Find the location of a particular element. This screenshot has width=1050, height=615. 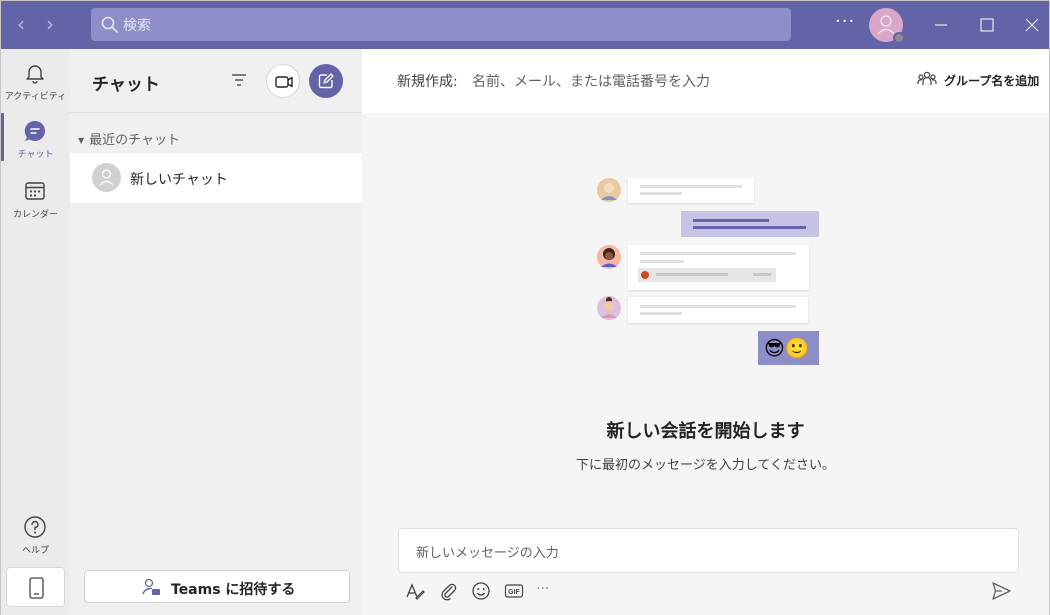

invite-person-icon is located at coordinates (151, 586).